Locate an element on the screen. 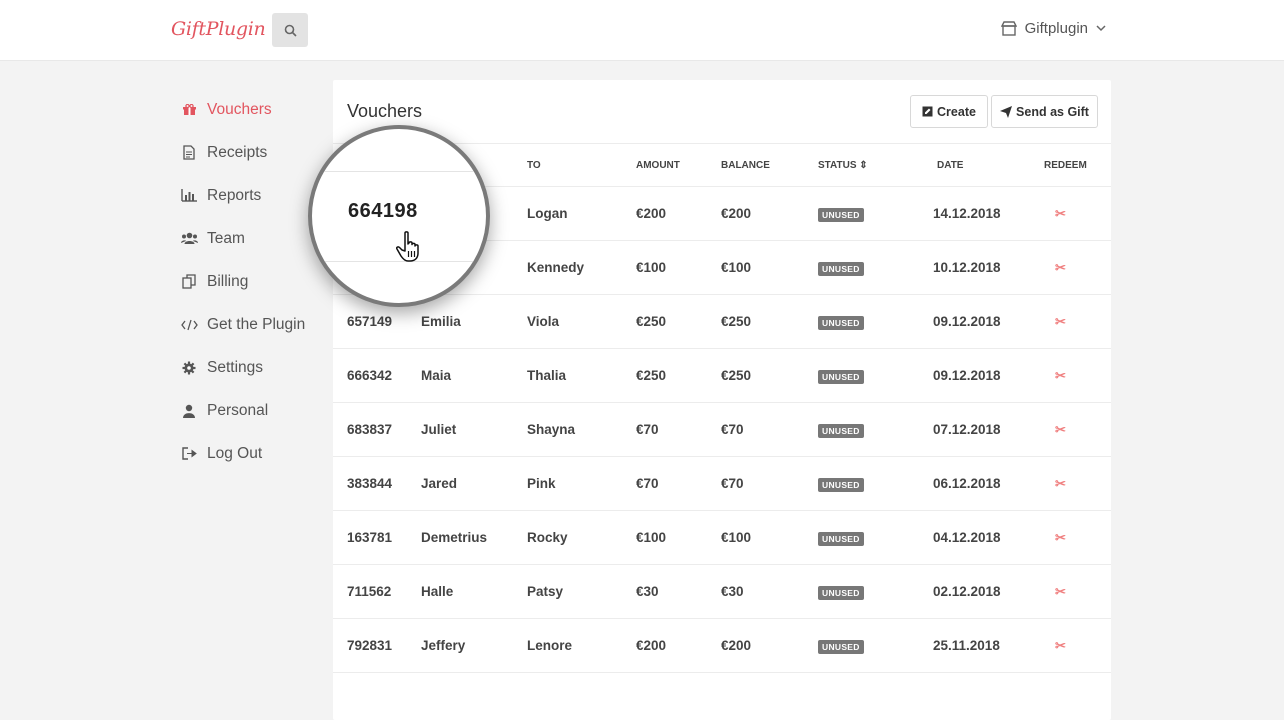  top-bar: GiftPlugin Giftplugin is located at coordinates (642, 30).